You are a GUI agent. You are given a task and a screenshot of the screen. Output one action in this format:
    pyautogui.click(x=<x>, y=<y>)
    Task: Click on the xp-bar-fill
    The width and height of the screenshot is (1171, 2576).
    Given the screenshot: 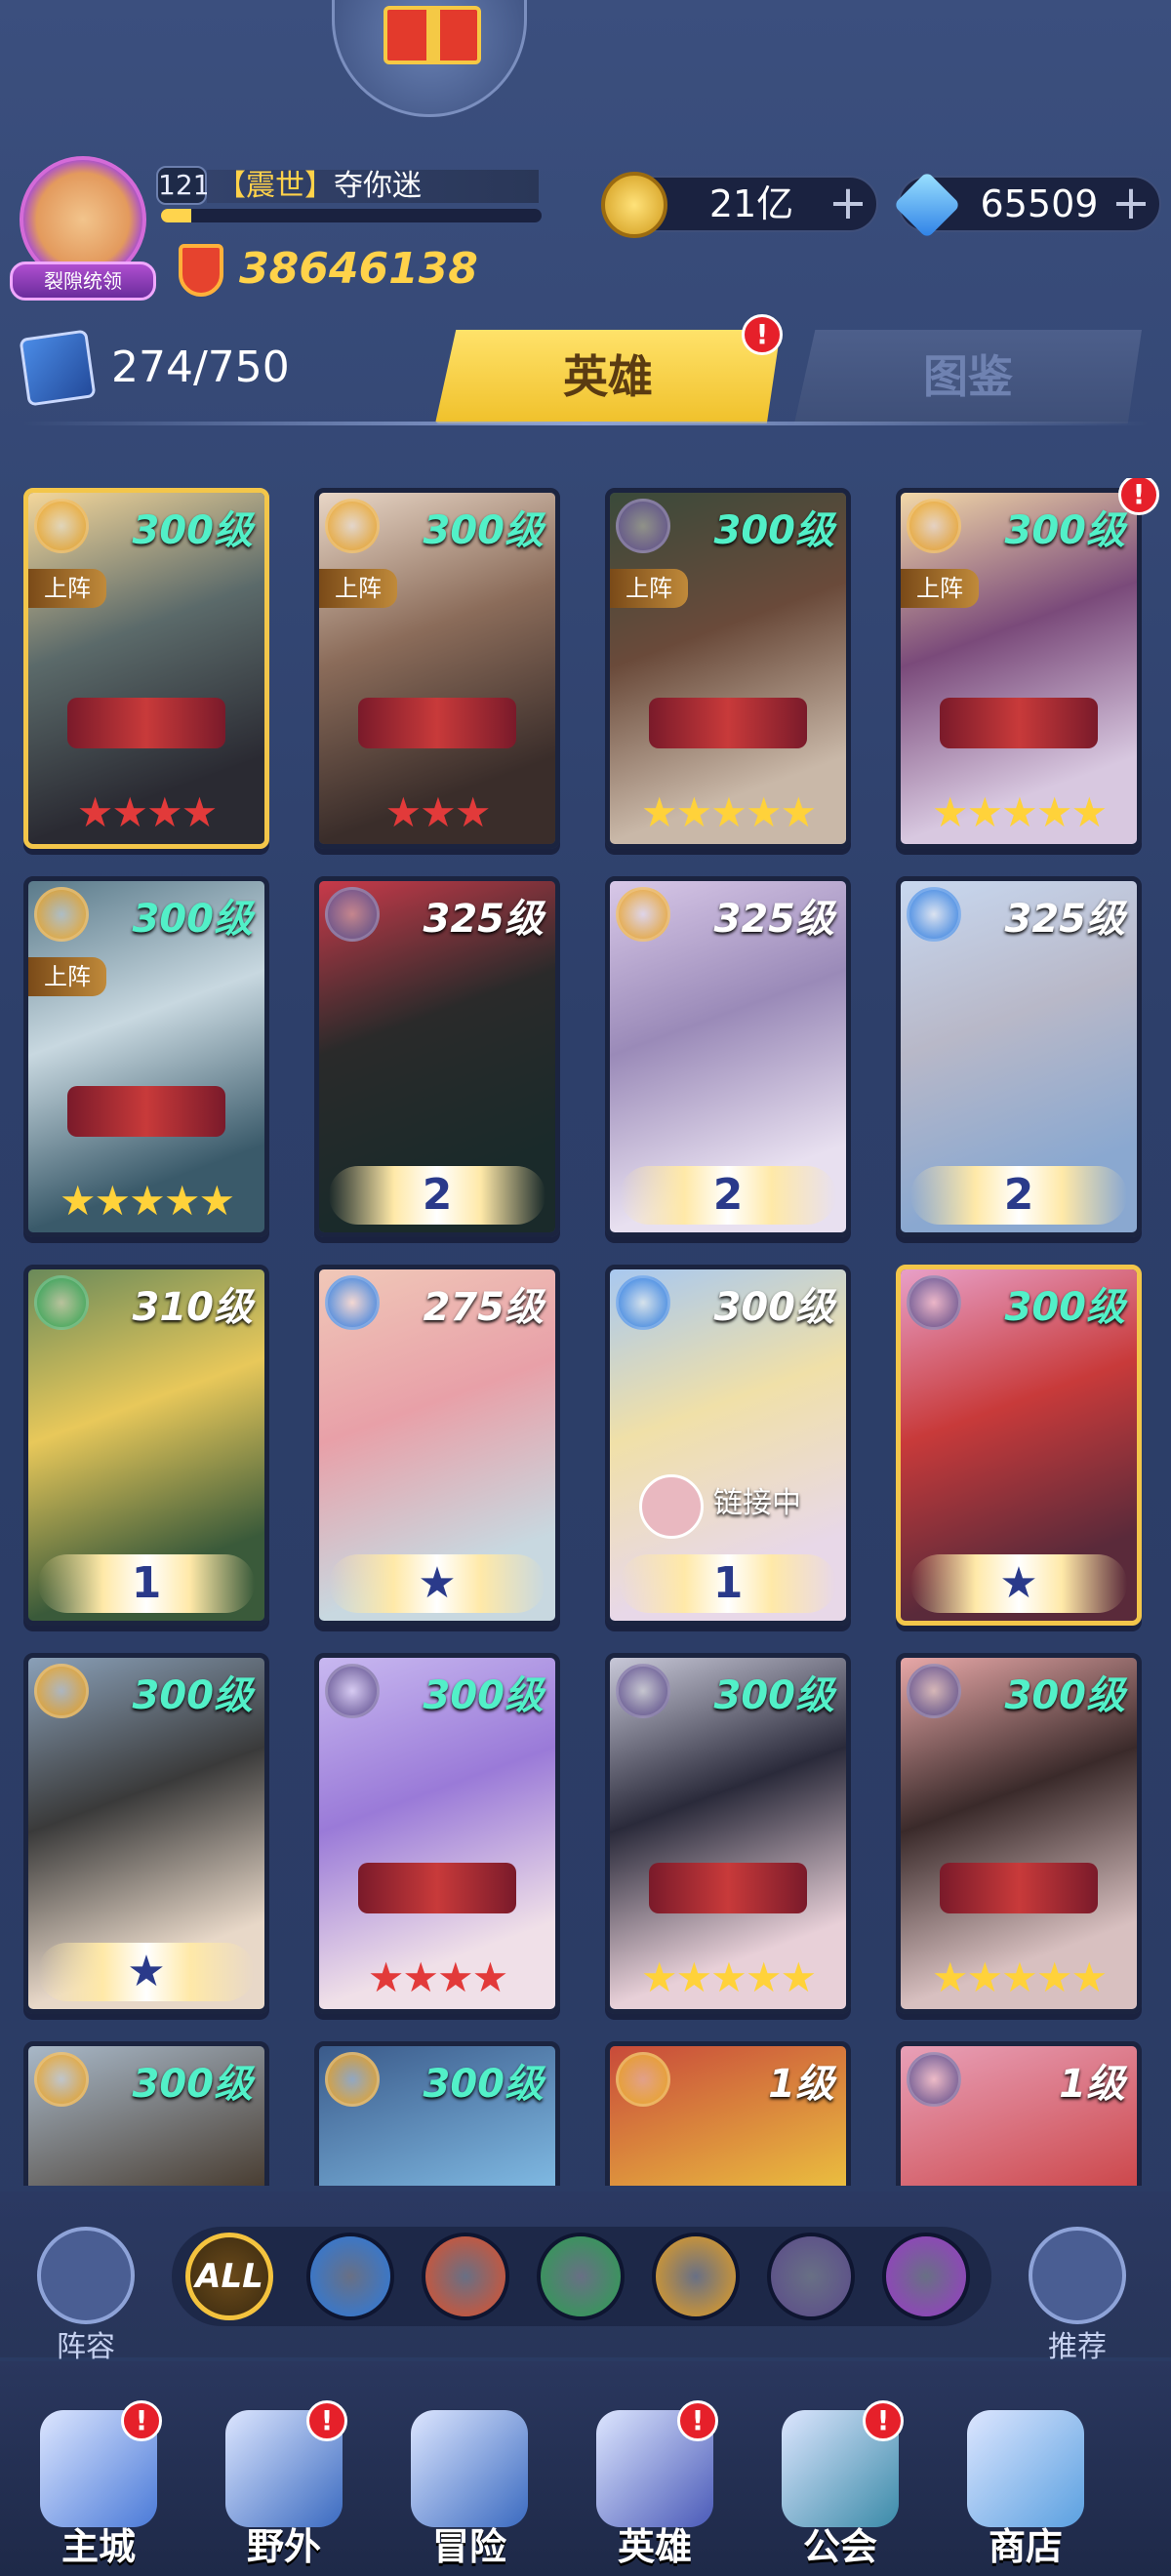 What is the action you would take?
    pyautogui.click(x=176, y=215)
    